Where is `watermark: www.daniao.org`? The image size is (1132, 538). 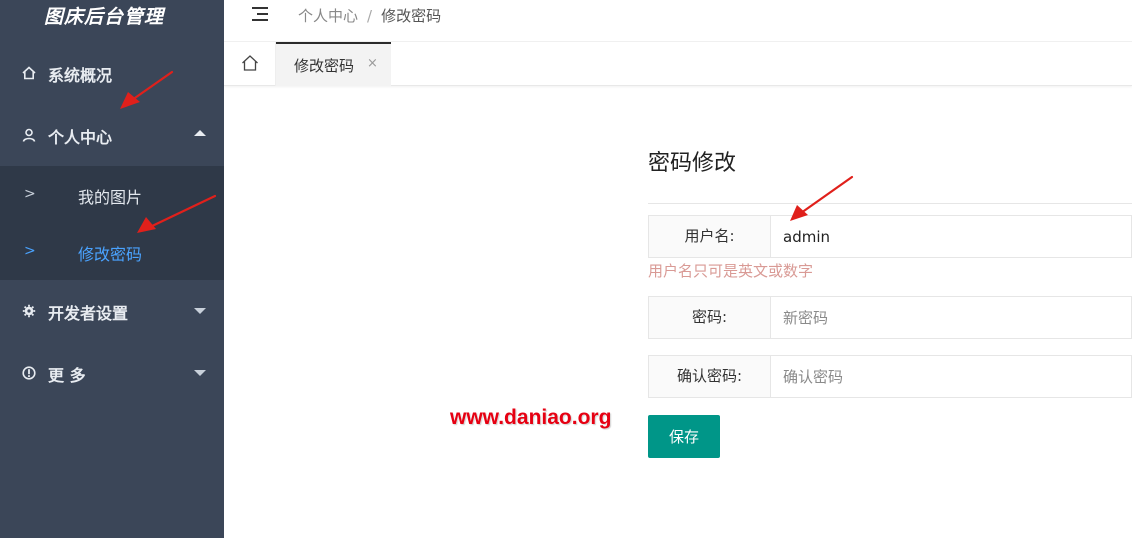 watermark: www.daniao.org is located at coordinates (531, 417).